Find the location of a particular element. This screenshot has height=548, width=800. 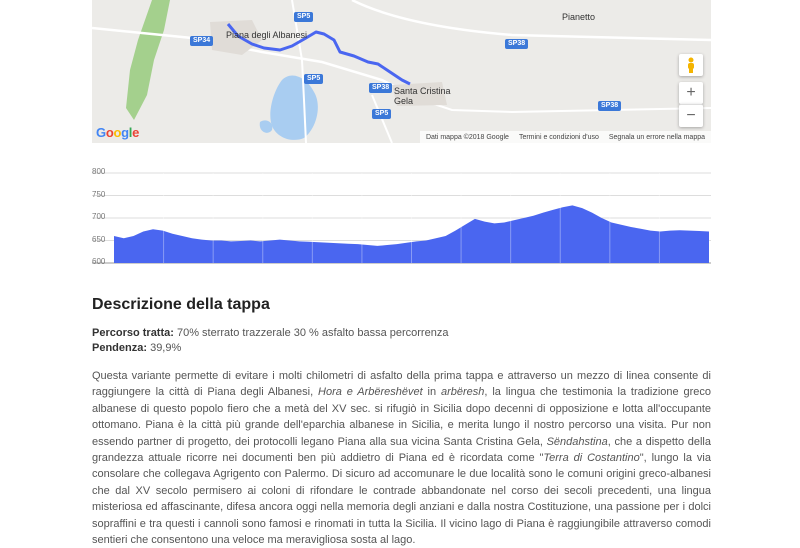

lake-small is located at coordinates (266, 126).